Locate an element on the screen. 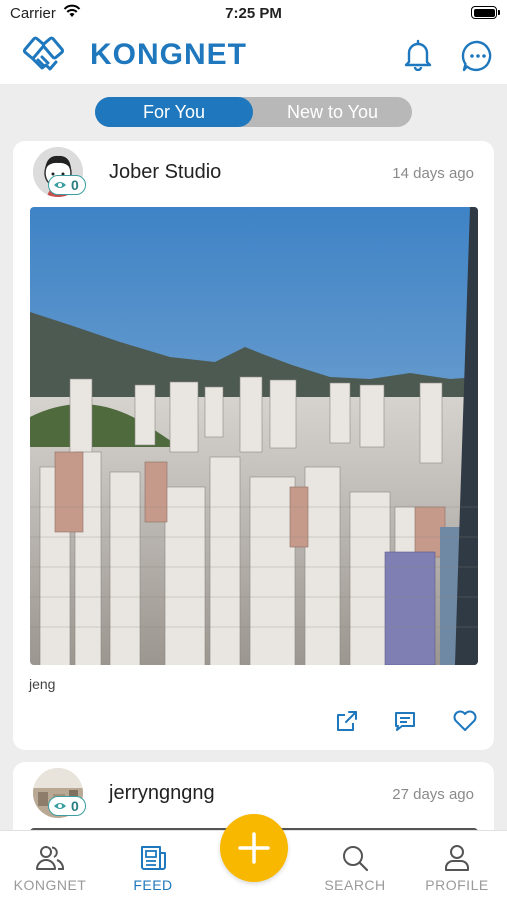  plus-icon is located at coordinates (254, 848).